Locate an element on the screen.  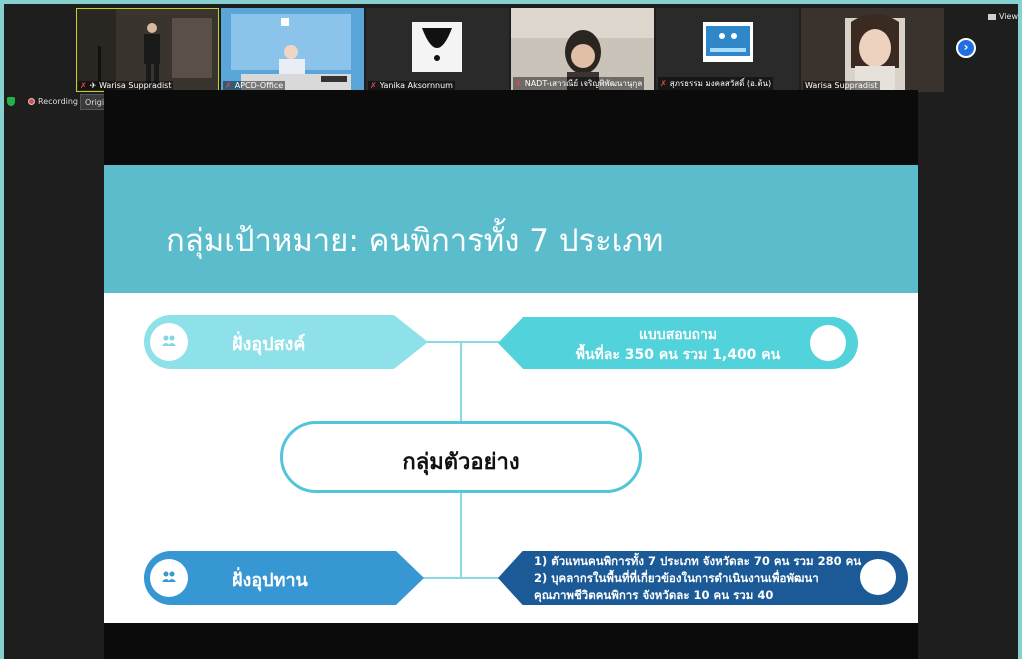
view-button: View is located at coordinates (1003, 16).